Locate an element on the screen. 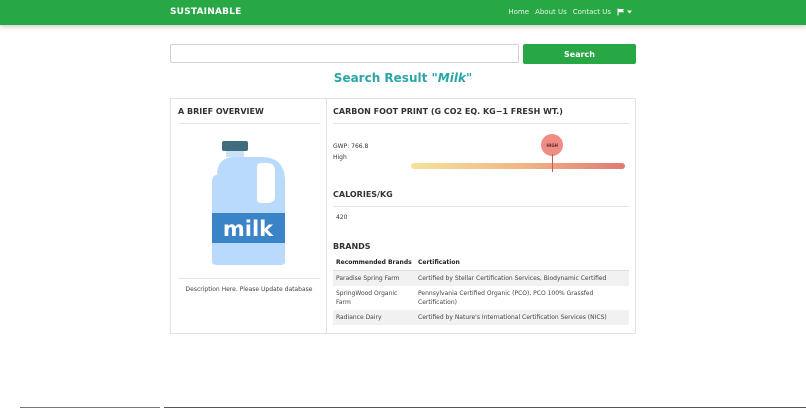 This screenshot has width=806, height=408. milk-bottle-icon: milk is located at coordinates (248, 203).